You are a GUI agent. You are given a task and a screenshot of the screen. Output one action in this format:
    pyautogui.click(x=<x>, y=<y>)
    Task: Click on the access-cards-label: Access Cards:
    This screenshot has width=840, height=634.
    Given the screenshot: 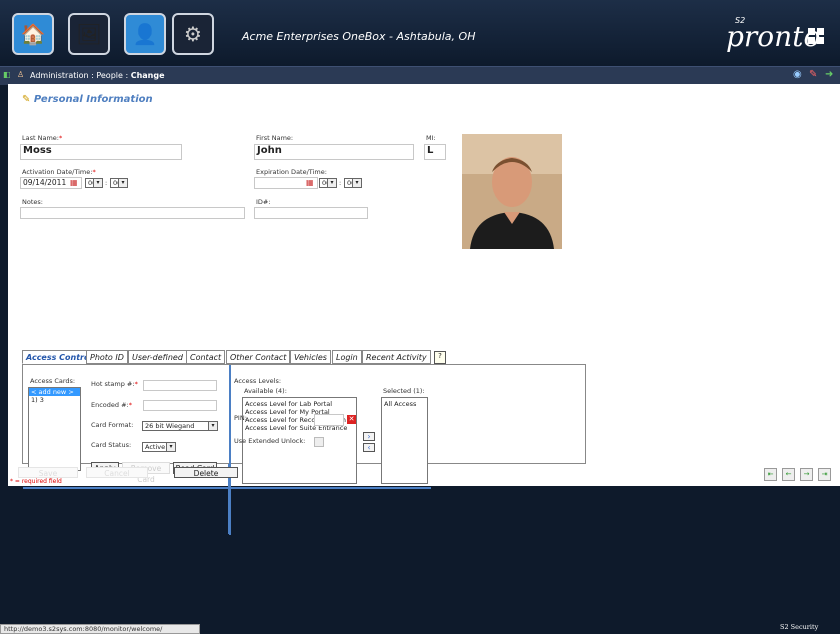 What is the action you would take?
    pyautogui.click(x=53, y=381)
    